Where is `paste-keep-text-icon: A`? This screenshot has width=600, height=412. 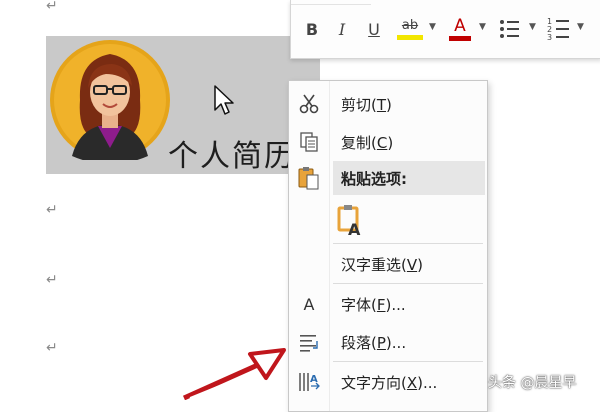 paste-keep-text-icon: A is located at coordinates (352, 222).